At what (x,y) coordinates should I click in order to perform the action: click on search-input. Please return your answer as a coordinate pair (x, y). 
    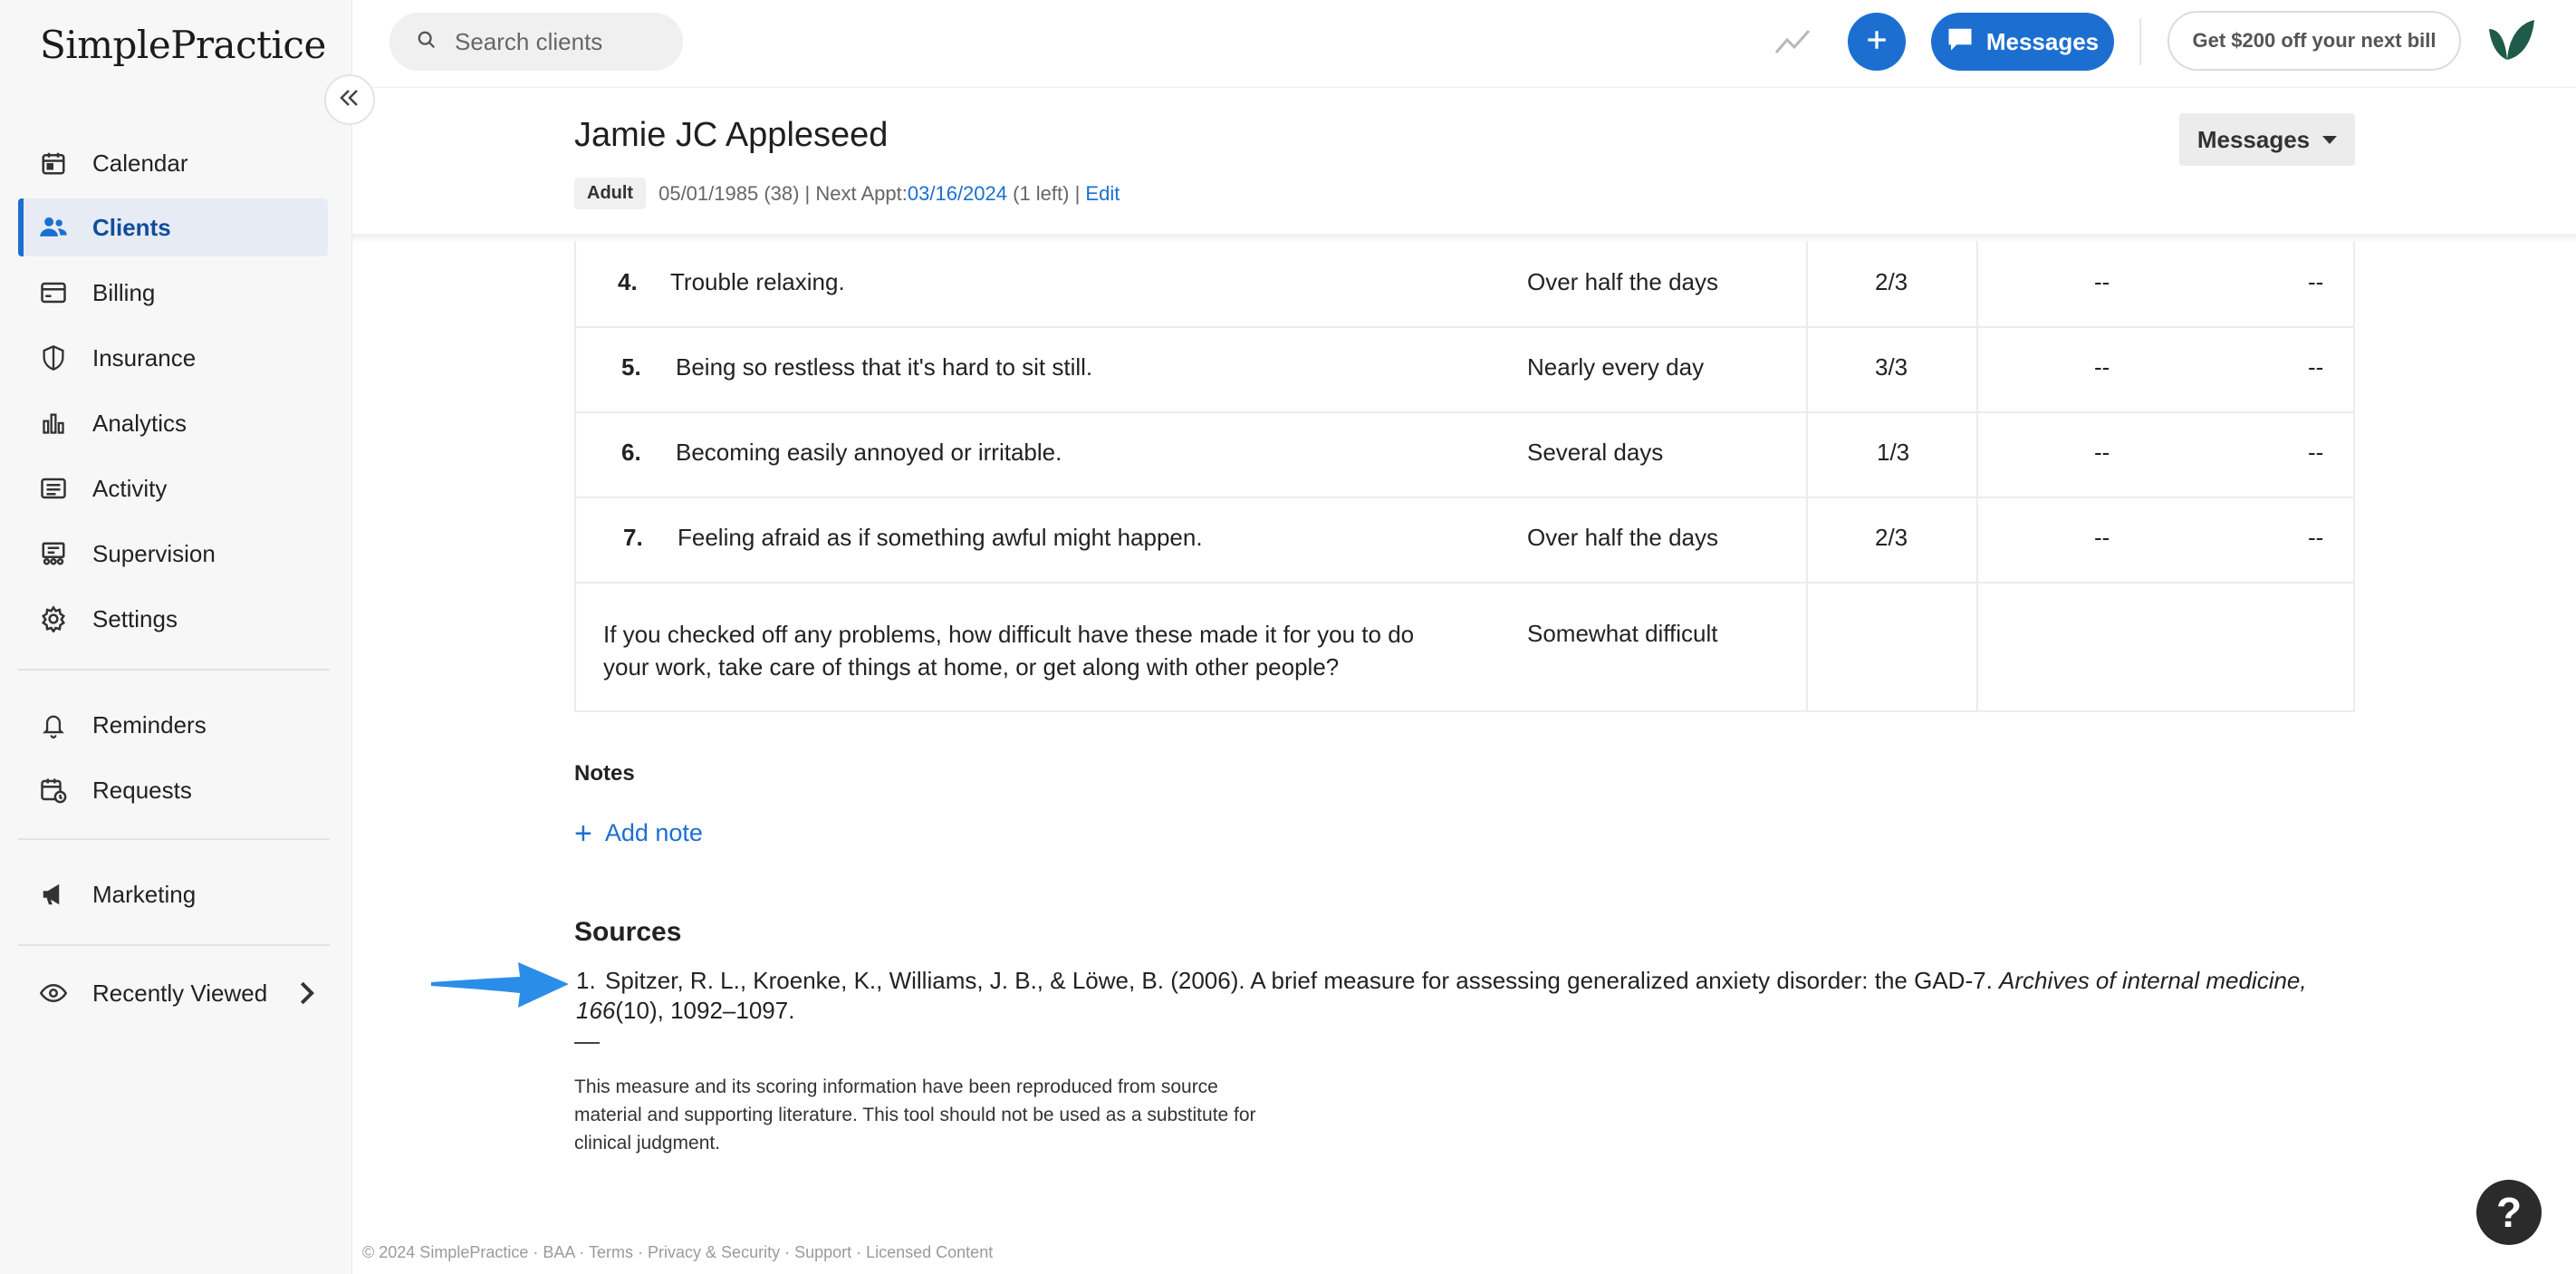
    Looking at the image, I should click on (563, 41).